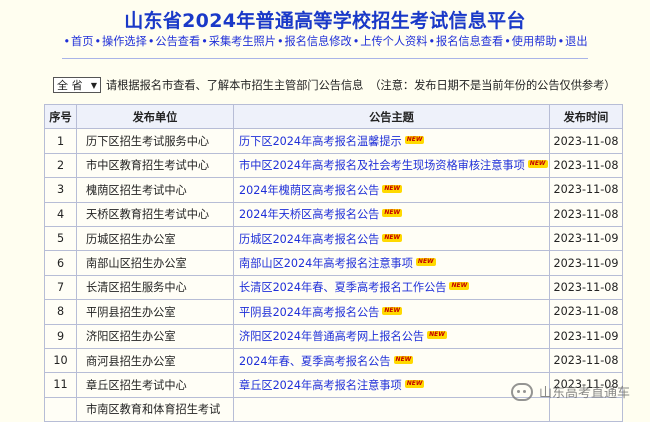 The image size is (650, 422). I want to click on row-no-text: 4, so click(60, 214).